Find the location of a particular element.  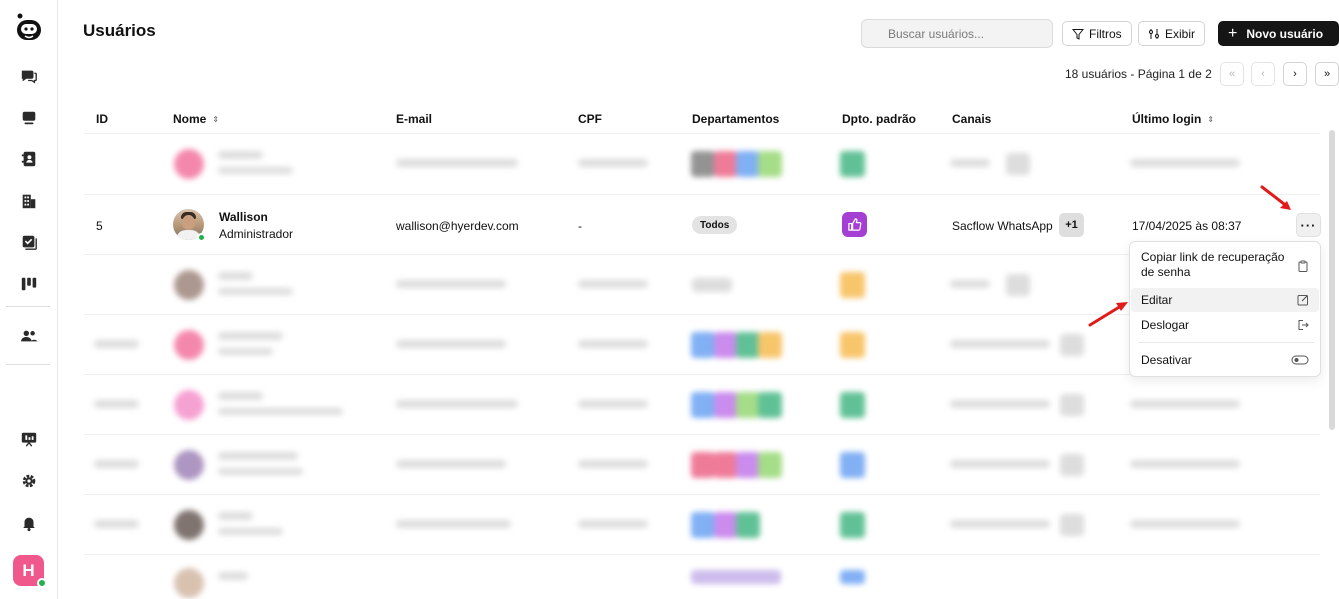

display-button: Exibir is located at coordinates (1172, 33).